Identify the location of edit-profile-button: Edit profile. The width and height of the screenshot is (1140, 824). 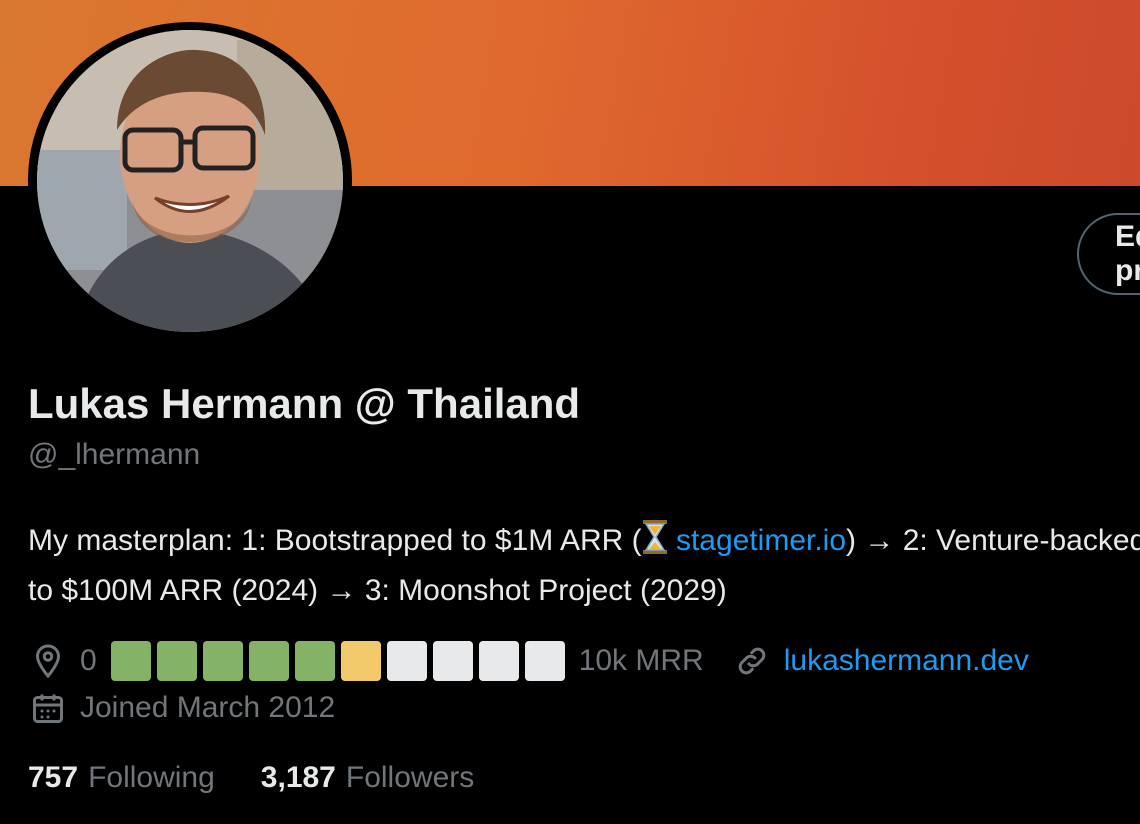
(1108, 254).